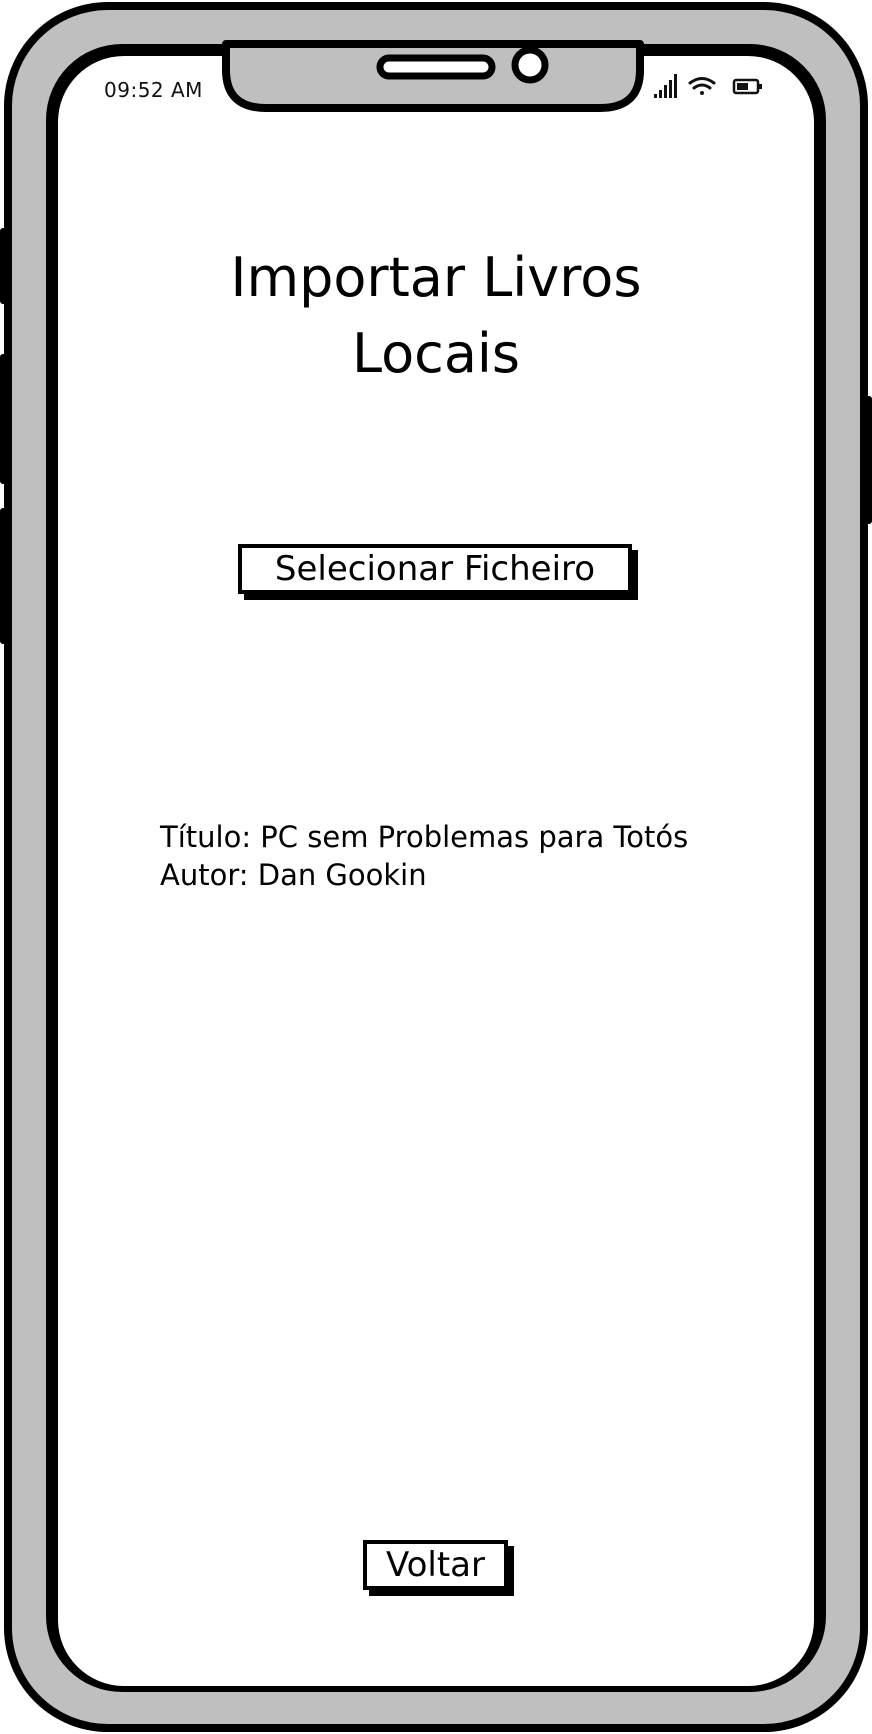 This screenshot has height=1734, width=872. I want to click on status-time: 09:52 AM, so click(153, 90).